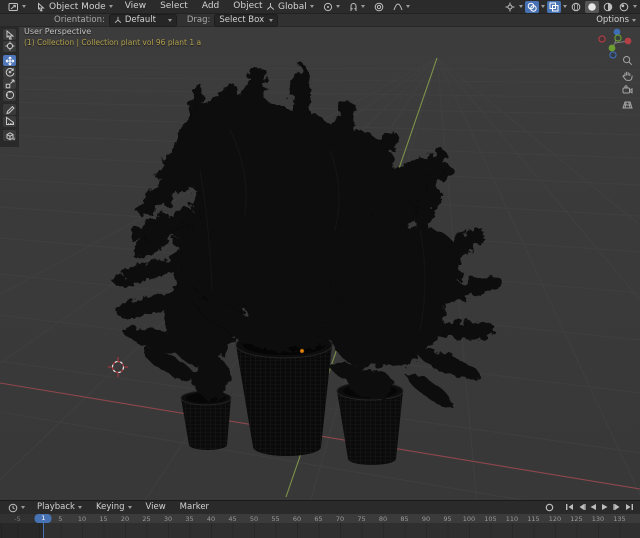  I want to click on tool-rotate, so click(9, 72).